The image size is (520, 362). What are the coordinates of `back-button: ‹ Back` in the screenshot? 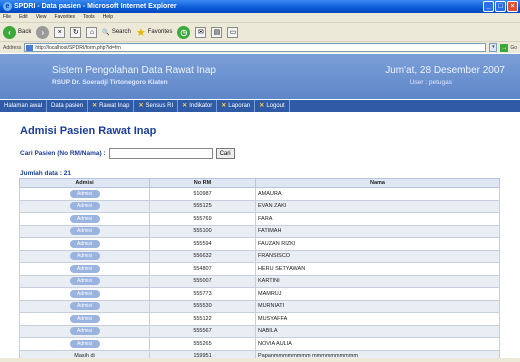 It's located at (17, 32).